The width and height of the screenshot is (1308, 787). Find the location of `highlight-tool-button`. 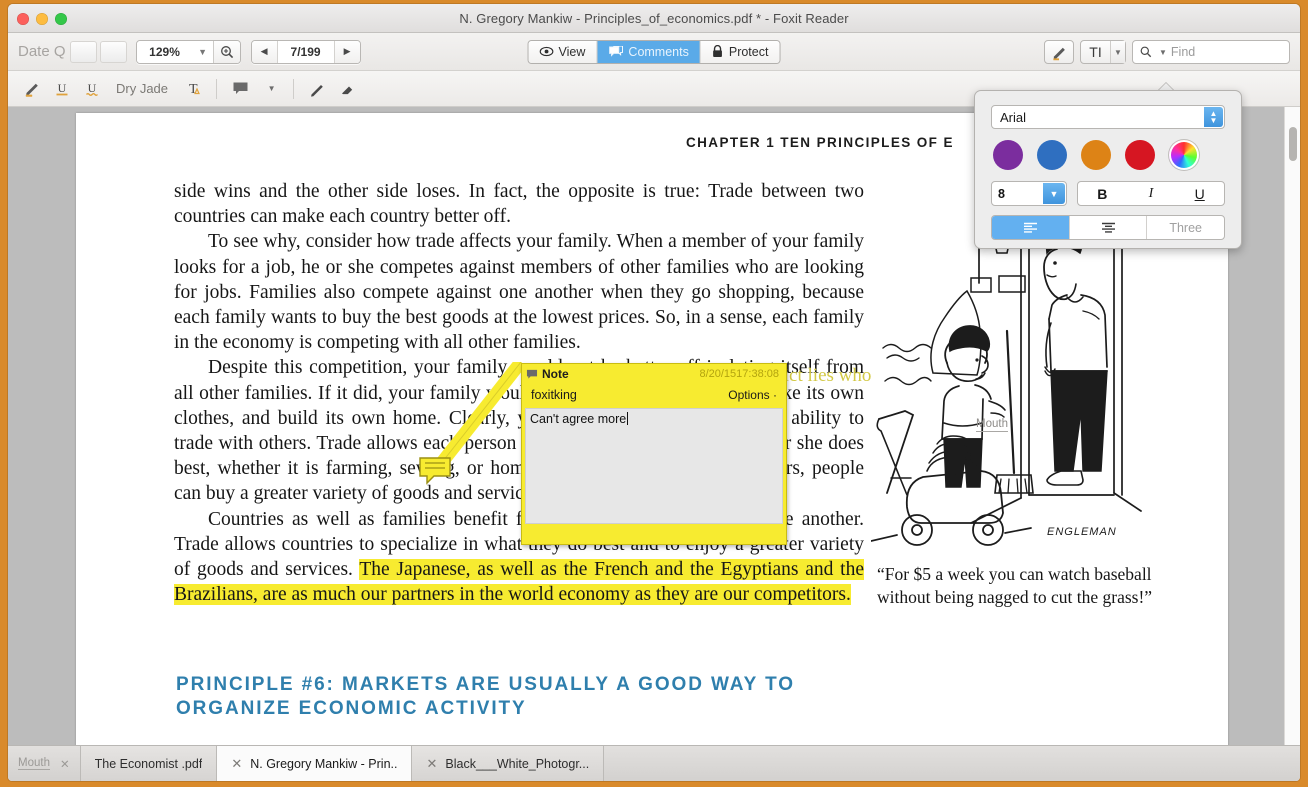

highlight-tool-button is located at coordinates (1059, 52).